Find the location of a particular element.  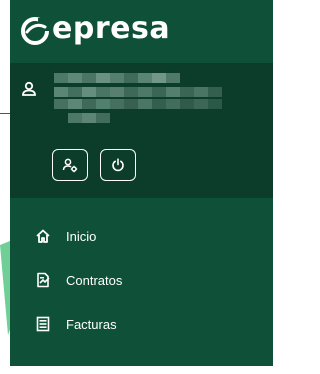

logo-bar: epresa is located at coordinates (141, 31).